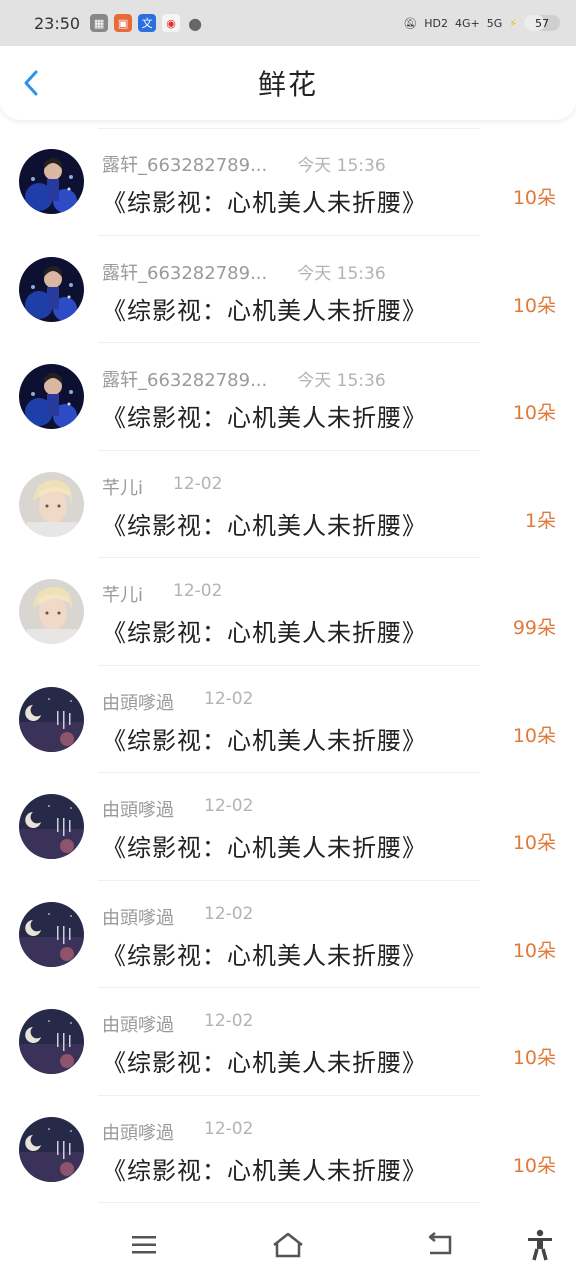  I want to click on timestamp: 今天 15:36, so click(341, 166).